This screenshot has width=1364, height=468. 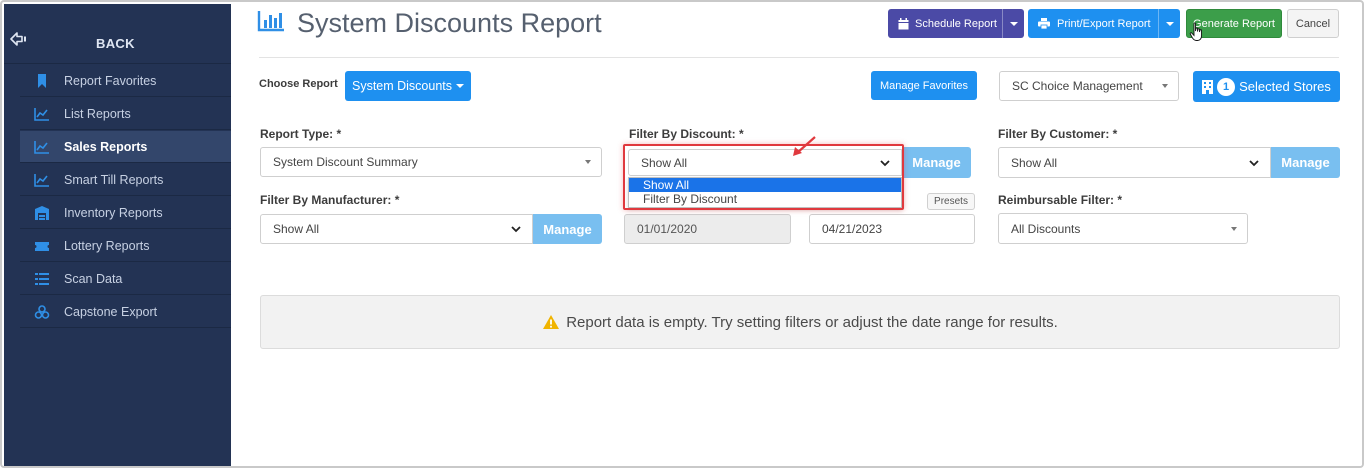 What do you see at coordinates (1208, 86) in the screenshot?
I see `building-icon` at bounding box center [1208, 86].